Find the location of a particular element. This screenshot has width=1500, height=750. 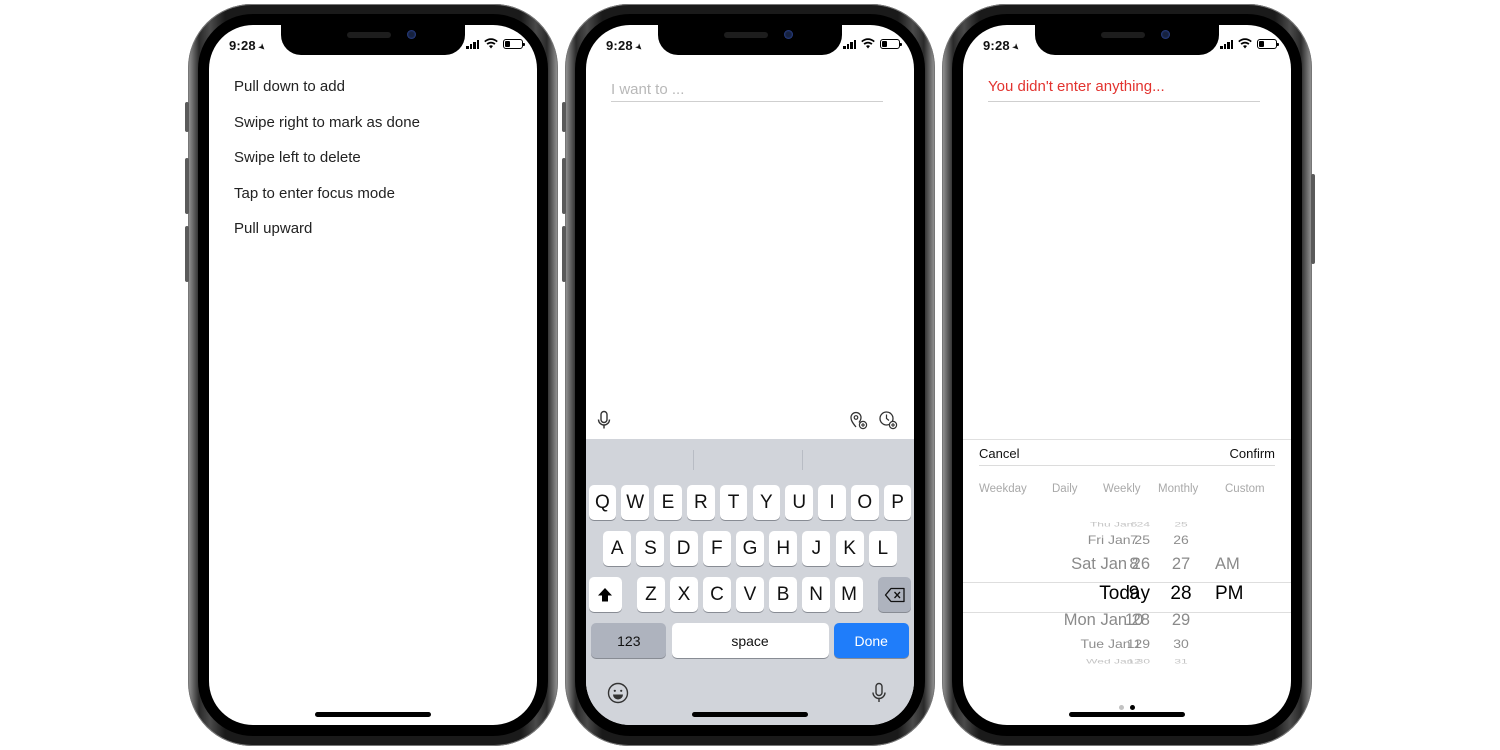

wheel-row: Today 9 28 PM is located at coordinates (1127, 595).